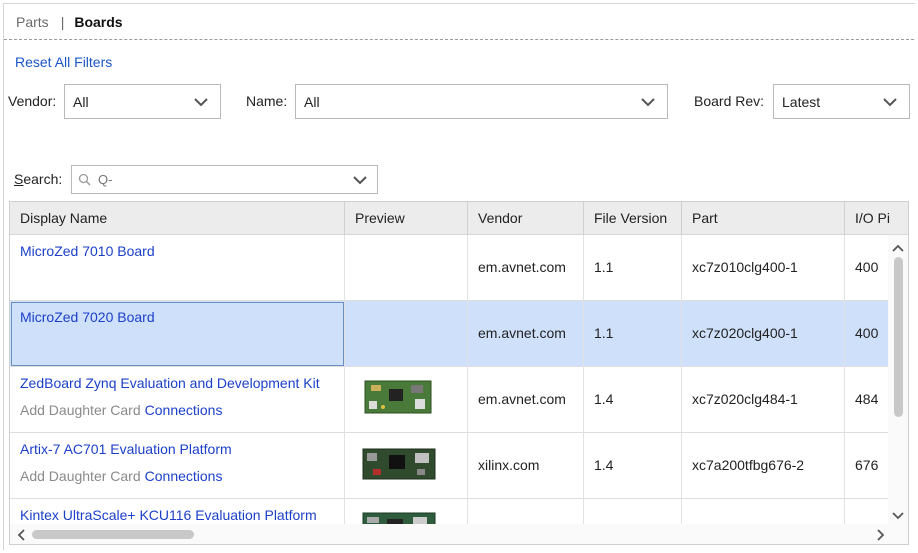  What do you see at coordinates (38, 179) in the screenshot?
I see `search-label: Search:` at bounding box center [38, 179].